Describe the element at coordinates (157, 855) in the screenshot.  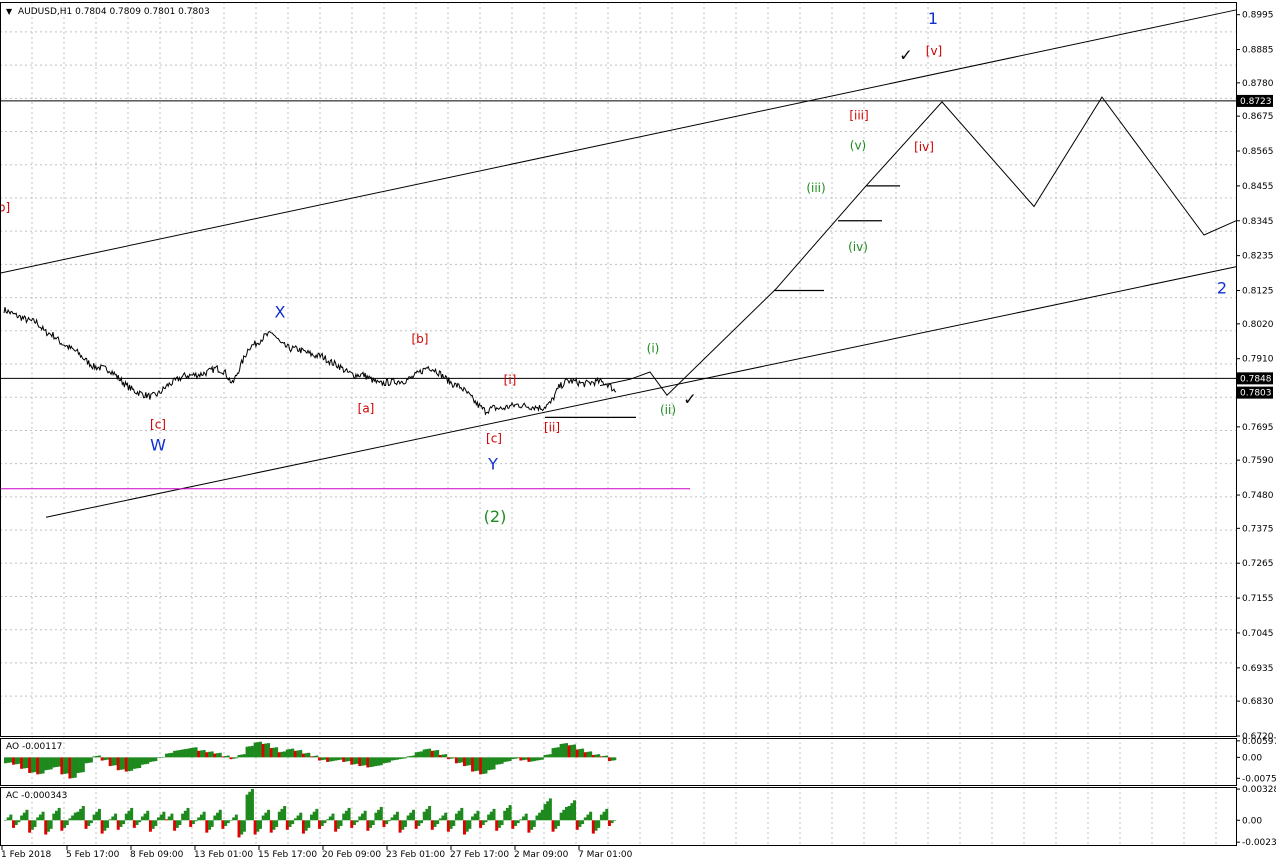
I see `x-tick-label: 8 Feb 09:00` at that location.